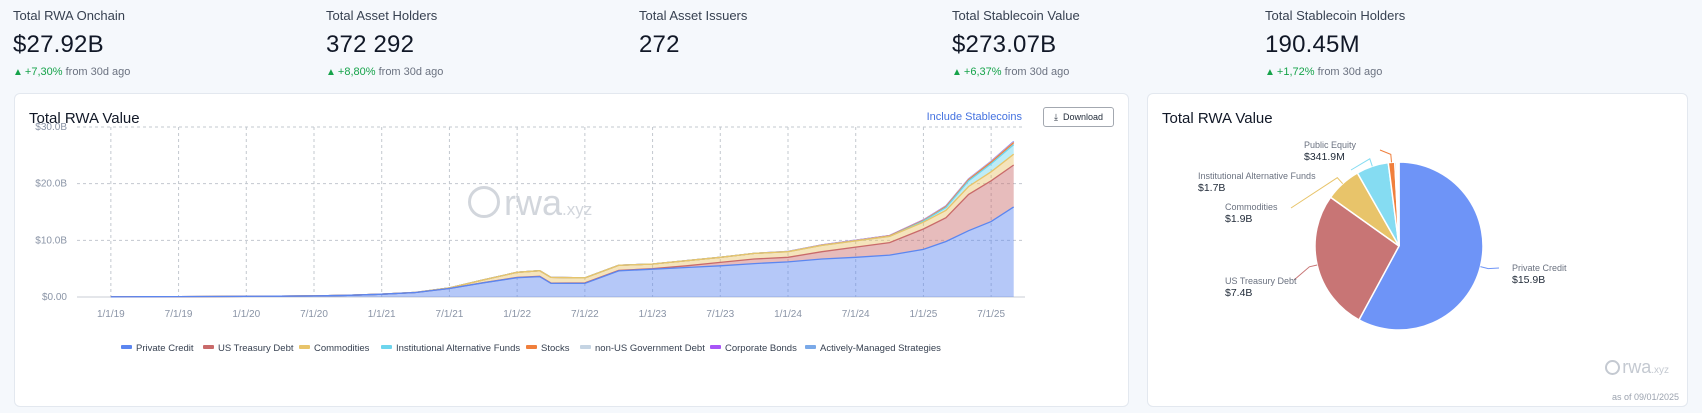 Image resolution: width=1702 pixels, height=413 pixels. What do you see at coordinates (1335, 15) in the screenshot?
I see `stat-label: Total Stablecoin Holders` at bounding box center [1335, 15].